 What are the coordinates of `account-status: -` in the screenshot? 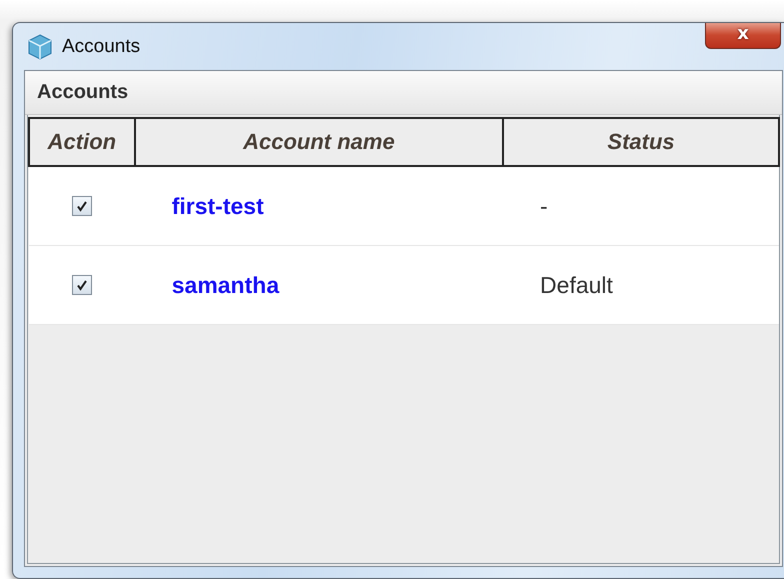 It's located at (543, 205).